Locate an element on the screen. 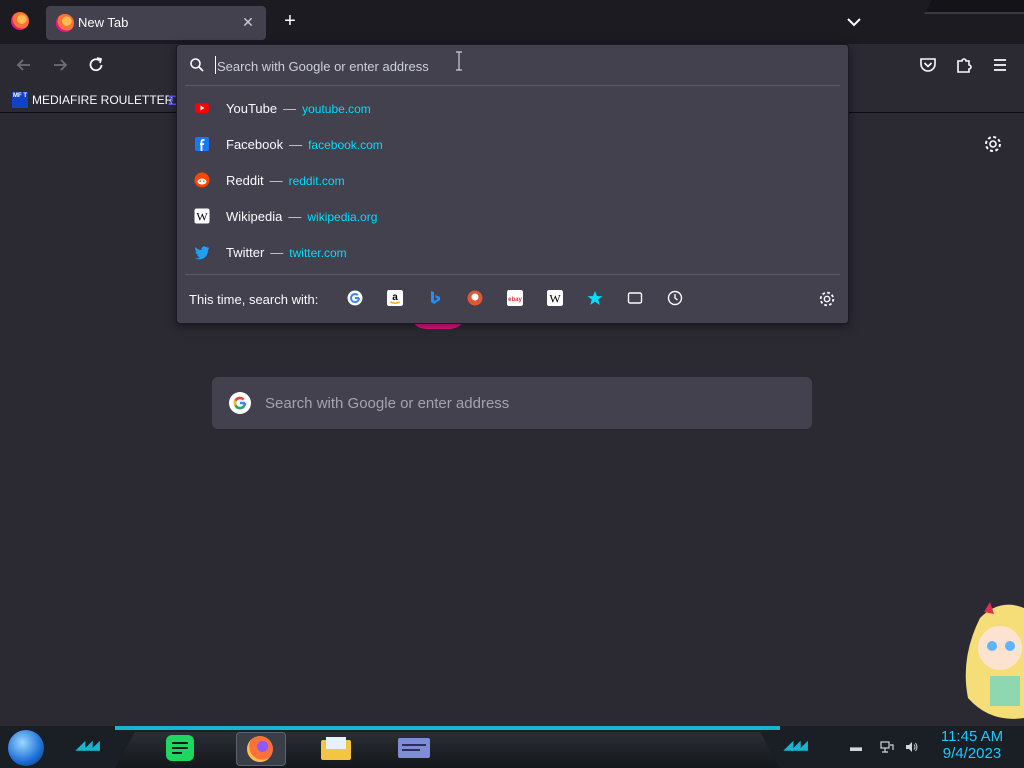 The width and height of the screenshot is (1024, 768). pocket-icon is located at coordinates (928, 65).